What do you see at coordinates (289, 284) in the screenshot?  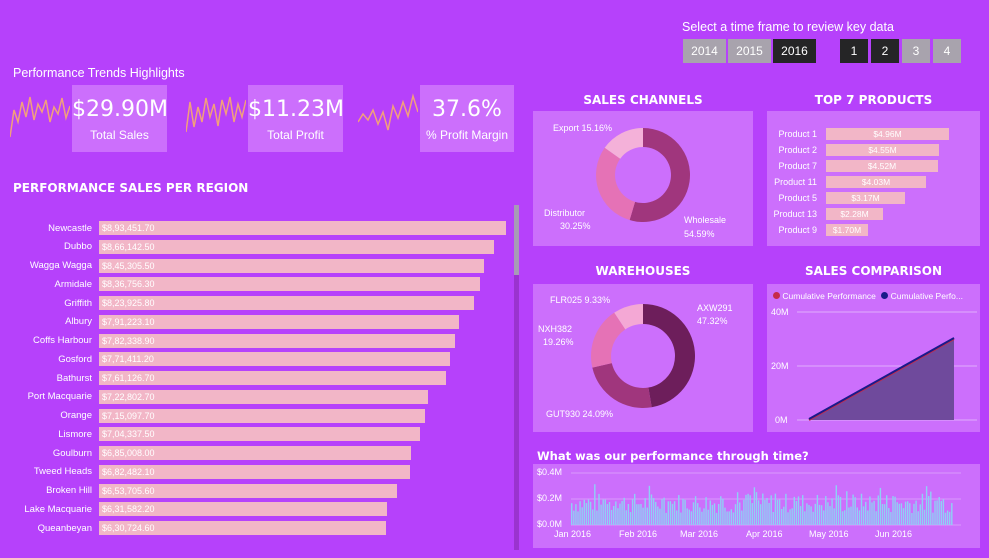 I see `region-bar: $8,36,756.30` at bounding box center [289, 284].